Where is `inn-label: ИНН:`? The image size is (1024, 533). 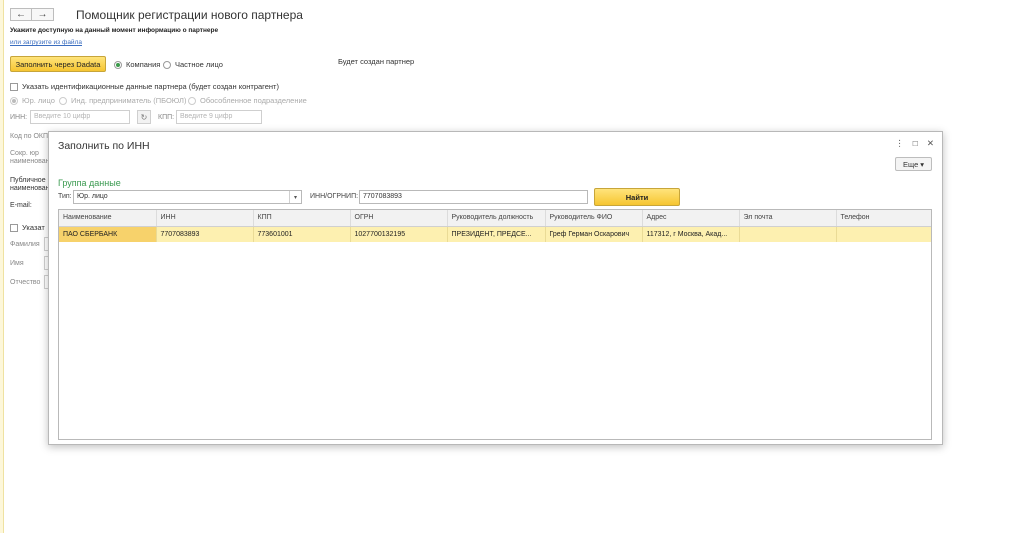
inn-label: ИНН: is located at coordinates (19, 117).